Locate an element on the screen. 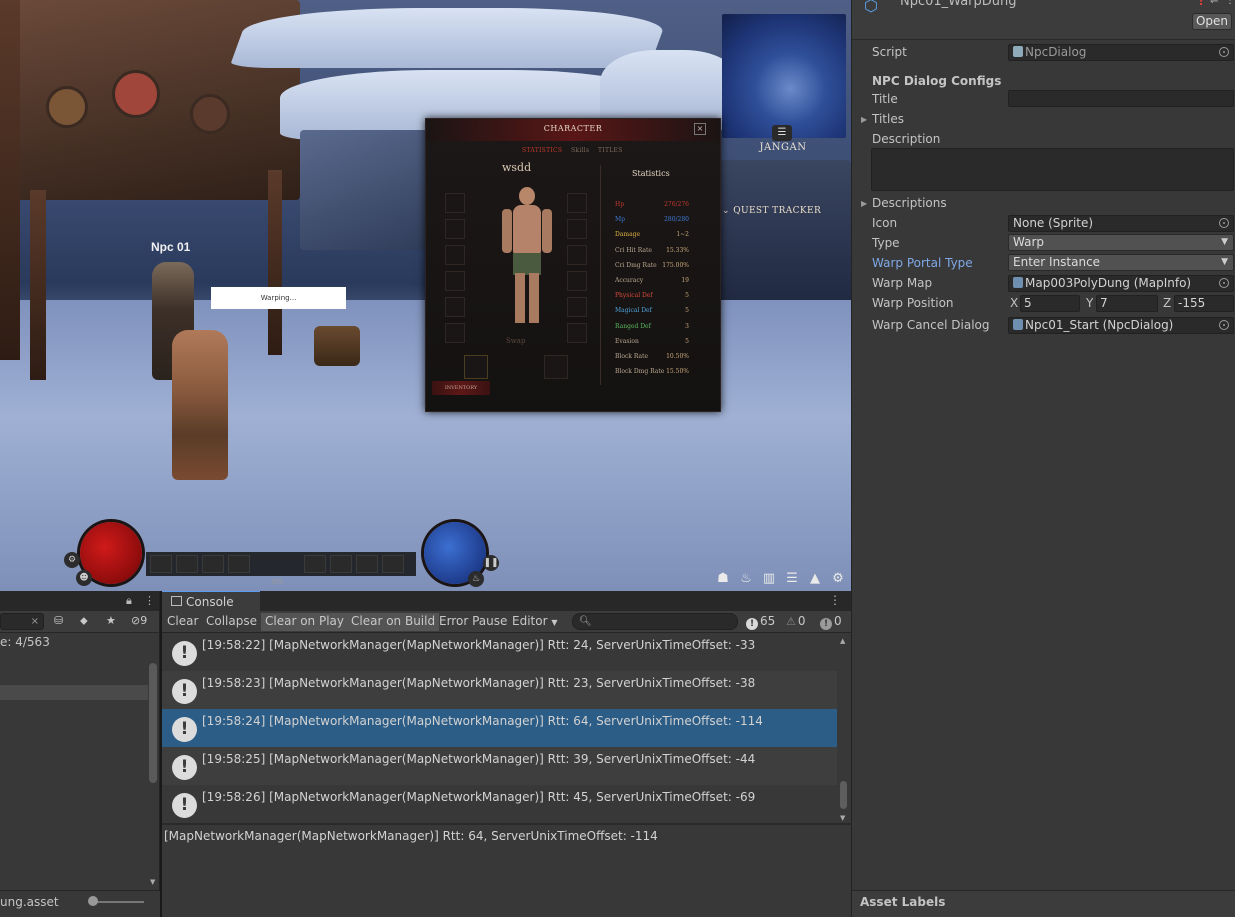 Image resolution: width=1235 pixels, height=917 pixels. clear-search-icon: × is located at coordinates (35, 621).